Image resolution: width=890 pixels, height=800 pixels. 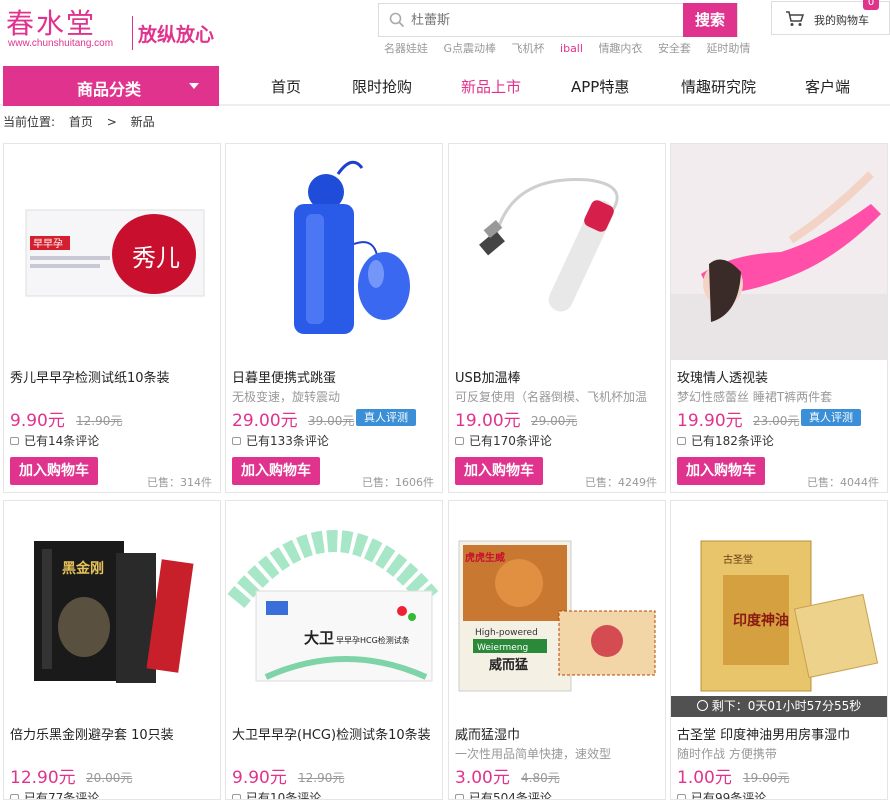 I want to click on product-reviews: 已有170条评论, so click(x=503, y=440).